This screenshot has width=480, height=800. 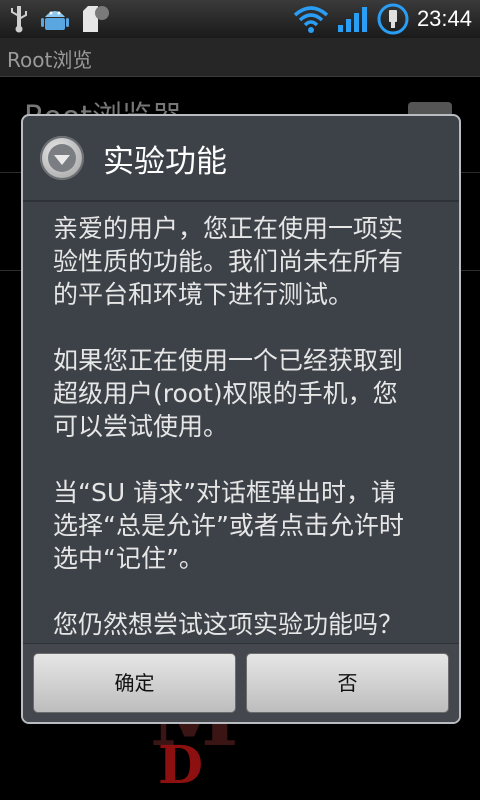 I want to click on usb-icon, so click(x=19, y=19).